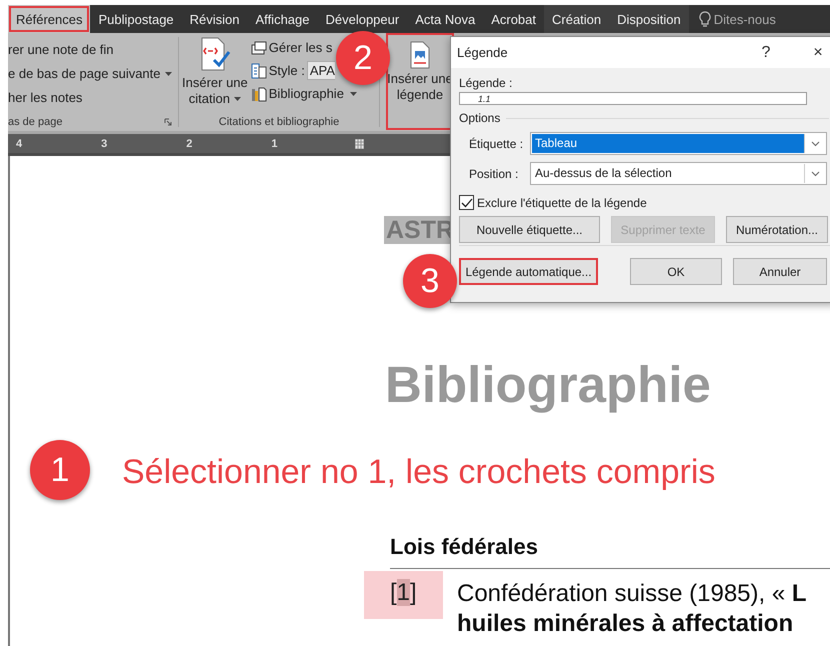 Image resolution: width=830 pixels, height=646 pixels. I want to click on dialog-launcher-icon, so click(168, 122).